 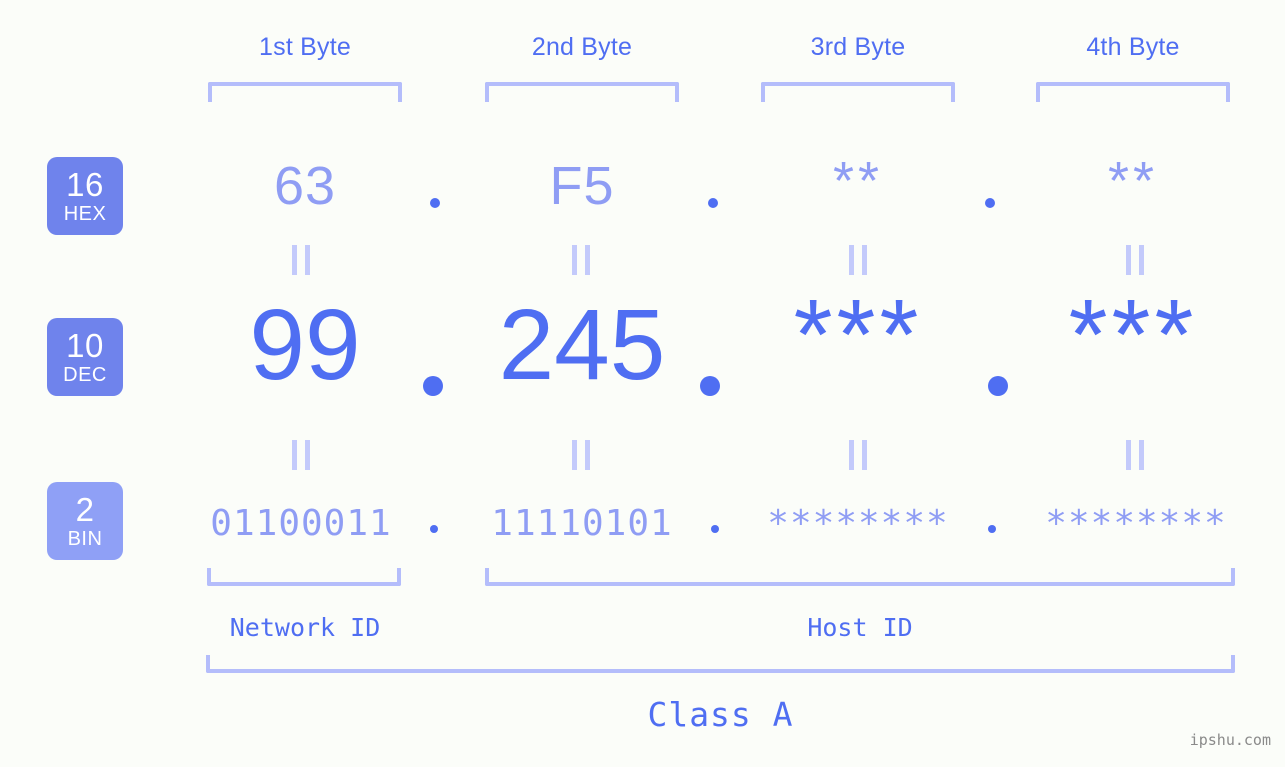 I want to click on network-id-bracket, so click(x=304, y=577).